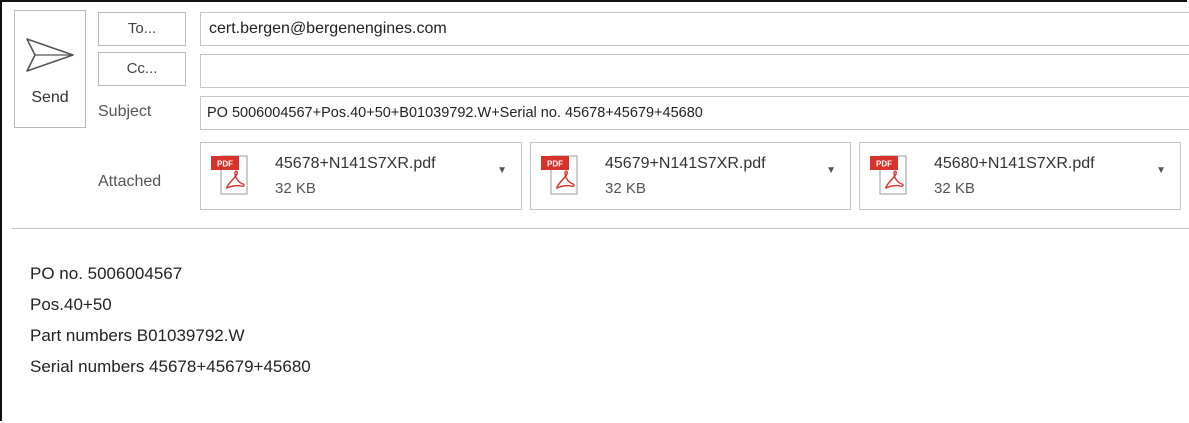 This screenshot has width=1189, height=423. I want to click on attachment-item: PDF 45678+N141S7XR.pdf 32 KB ▼, so click(361, 176).